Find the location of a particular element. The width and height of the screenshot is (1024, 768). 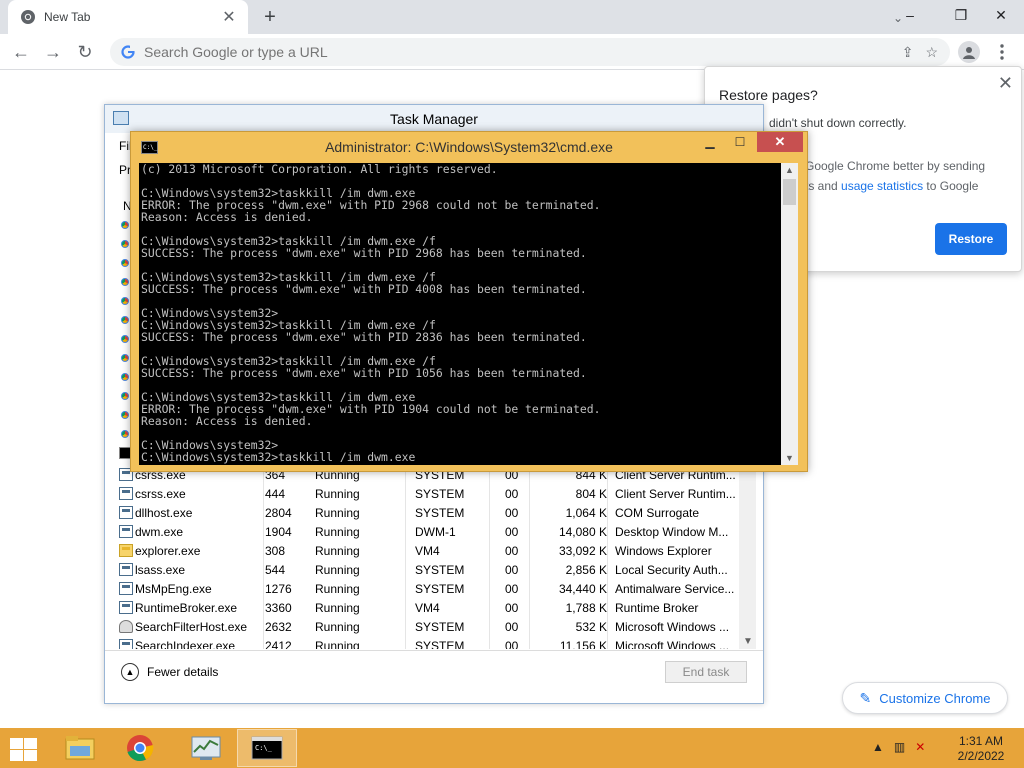

cell-user: SYSTEM is located at coordinates (440, 644).